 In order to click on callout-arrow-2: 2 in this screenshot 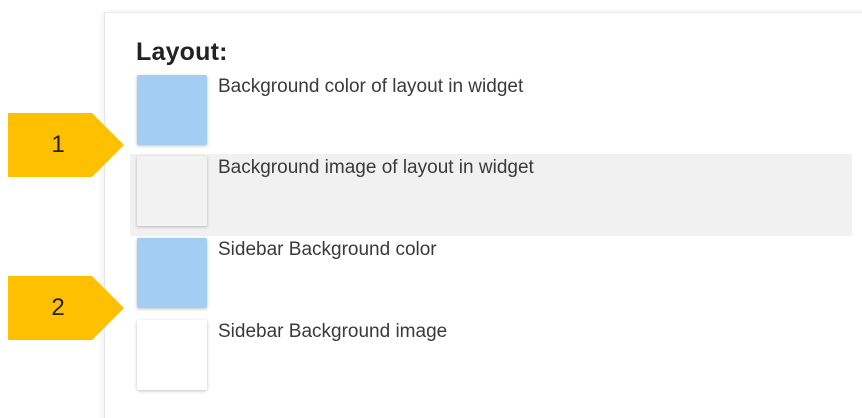, I will do `click(66, 308)`.